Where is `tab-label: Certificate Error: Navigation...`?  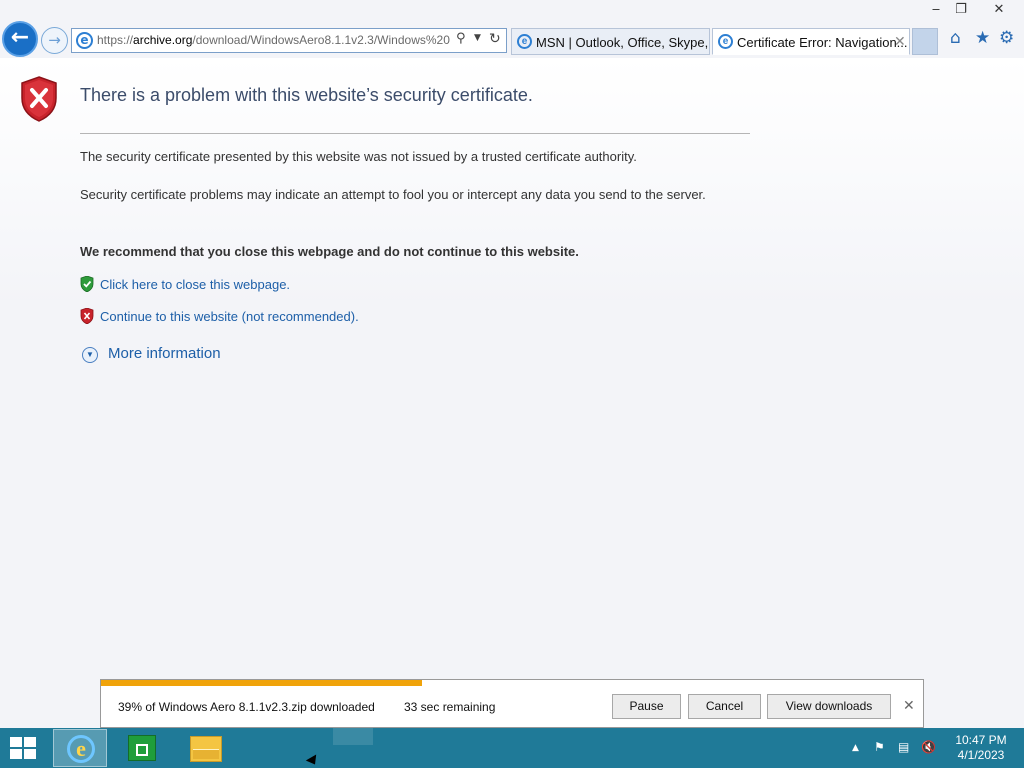 tab-label: Certificate Error: Navigation... is located at coordinates (822, 42).